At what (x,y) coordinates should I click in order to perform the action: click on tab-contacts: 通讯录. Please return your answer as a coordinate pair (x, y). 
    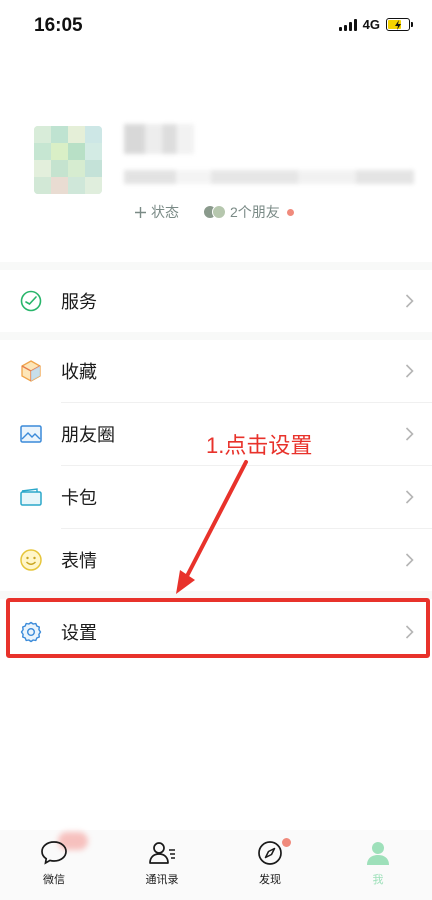
    Looking at the image, I should click on (162, 865).